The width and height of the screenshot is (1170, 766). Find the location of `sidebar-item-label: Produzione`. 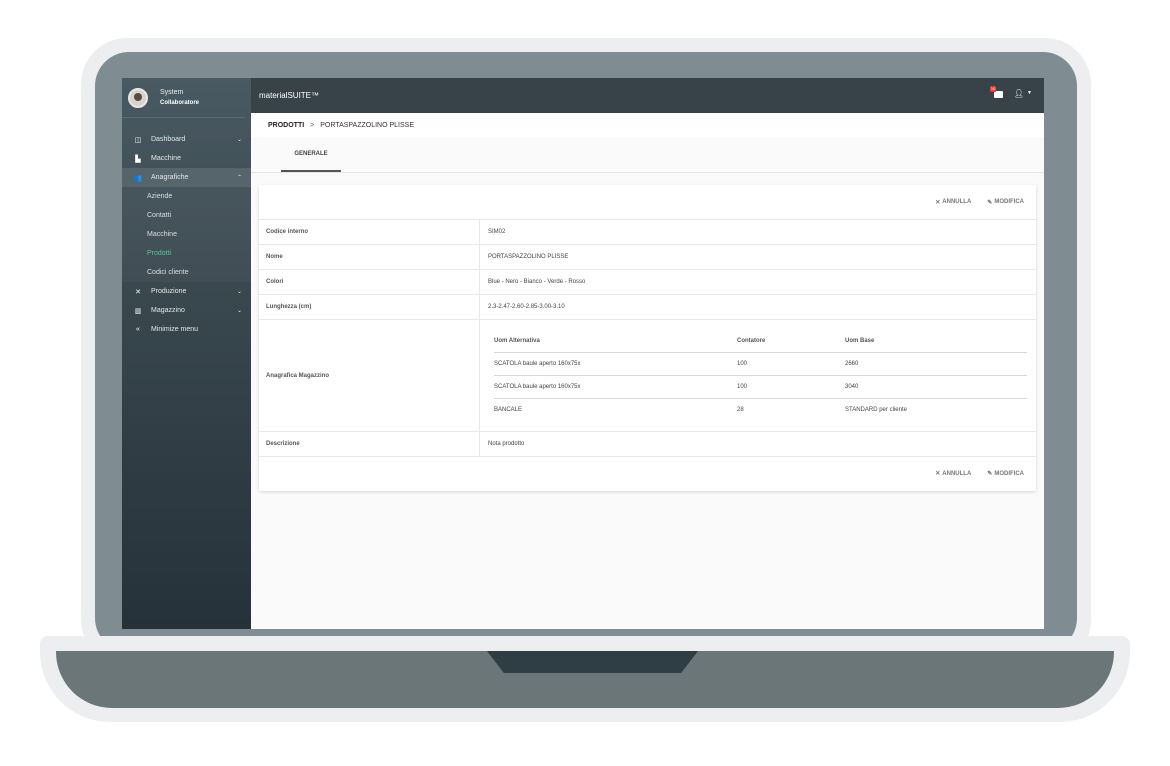

sidebar-item-label: Produzione is located at coordinates (169, 291).